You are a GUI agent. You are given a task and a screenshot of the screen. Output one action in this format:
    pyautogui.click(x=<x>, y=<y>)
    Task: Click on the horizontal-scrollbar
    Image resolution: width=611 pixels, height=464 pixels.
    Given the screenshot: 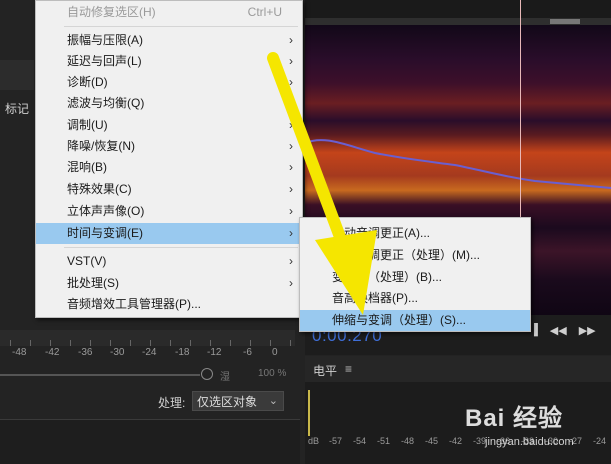 What is the action you would take?
    pyautogui.click(x=458, y=21)
    